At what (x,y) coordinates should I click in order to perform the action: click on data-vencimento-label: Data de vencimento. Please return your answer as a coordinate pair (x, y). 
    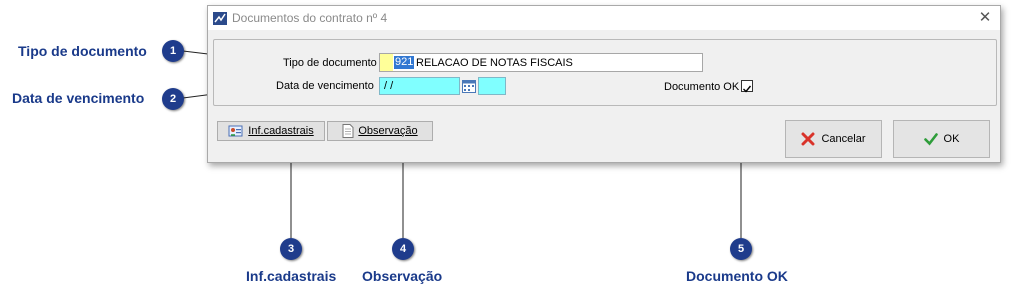
    Looking at the image, I should click on (325, 86).